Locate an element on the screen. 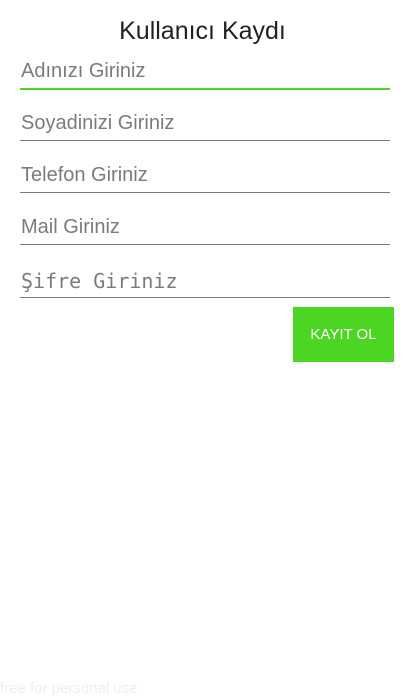  first-name-field: Adınızı Giriniz is located at coordinates (205, 73).